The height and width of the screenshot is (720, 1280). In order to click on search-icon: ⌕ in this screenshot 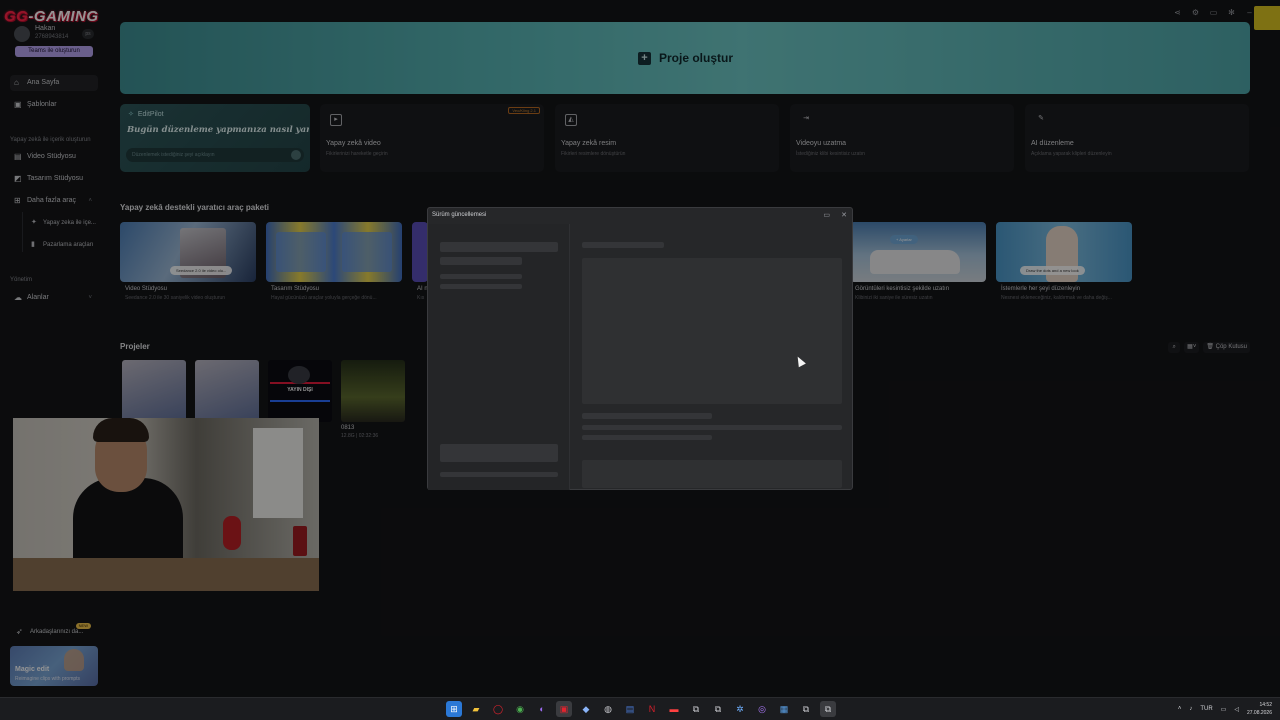, I will do `click(1174, 347)`.